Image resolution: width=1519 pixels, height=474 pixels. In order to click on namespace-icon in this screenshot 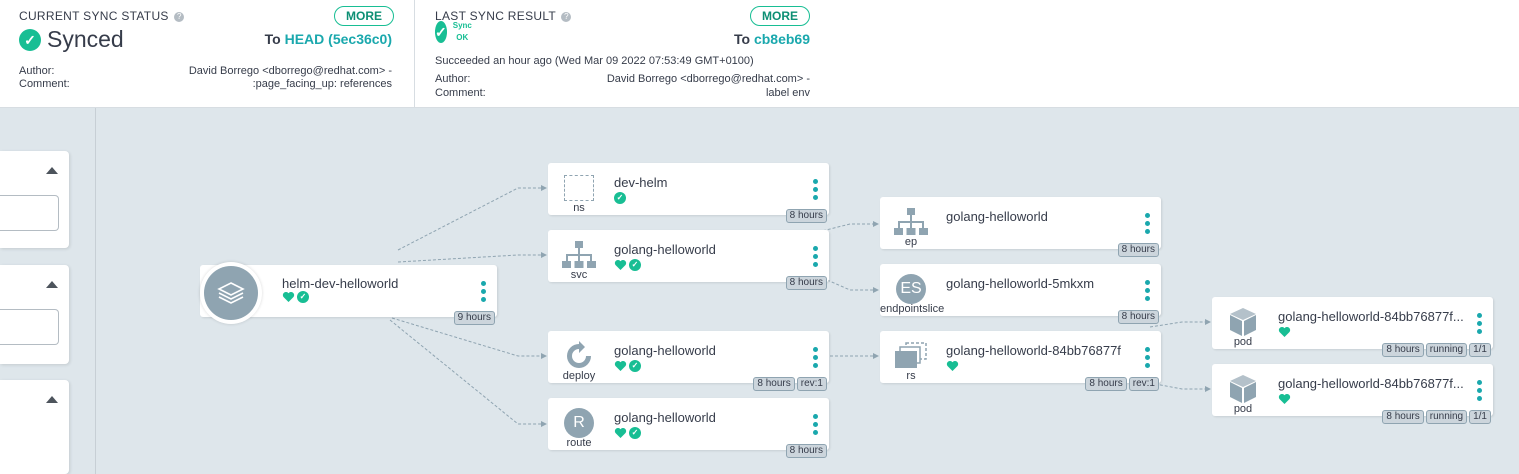, I will do `click(579, 188)`.